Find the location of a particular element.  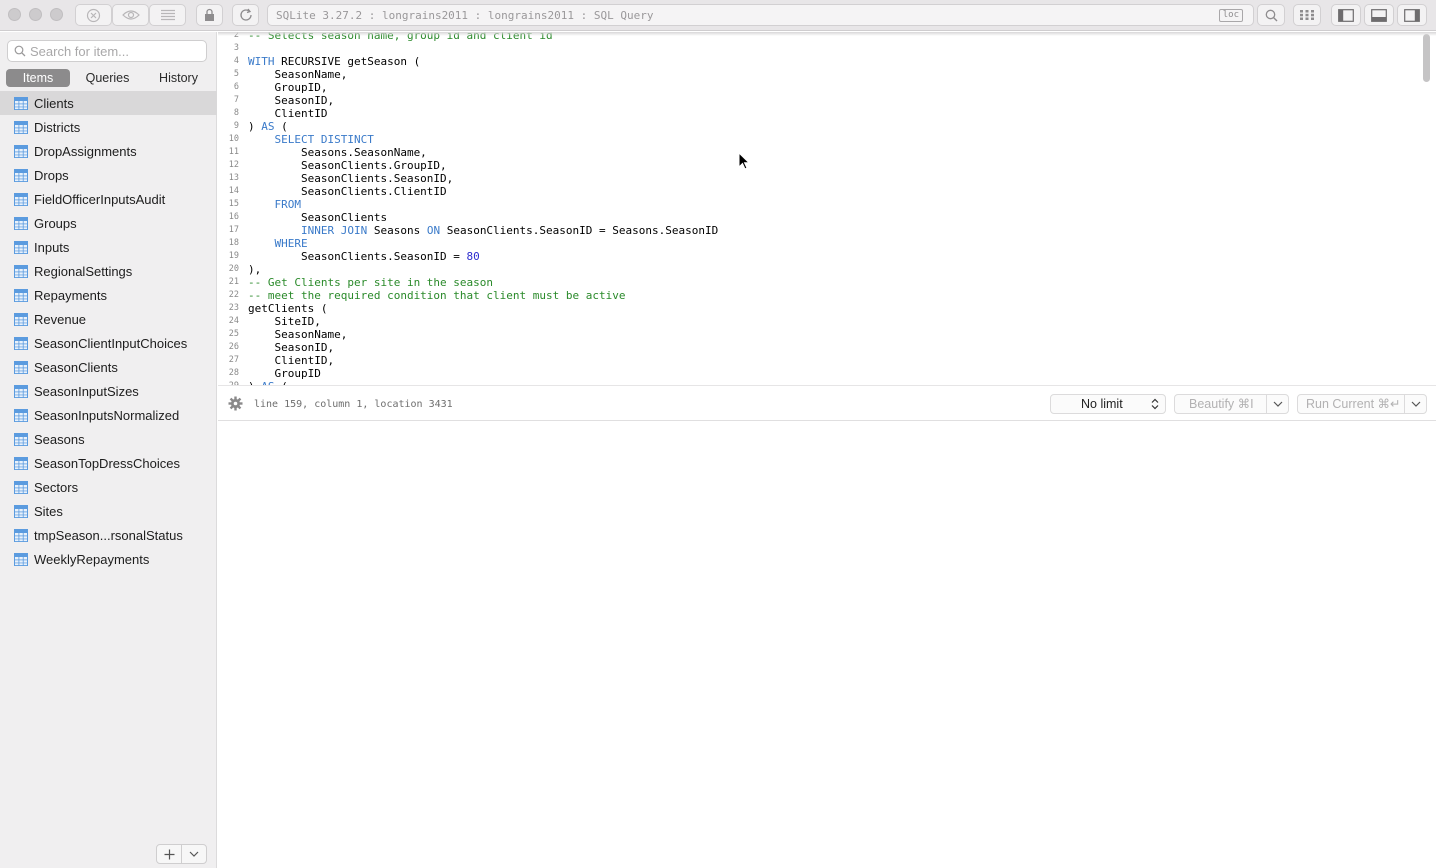

sidebar-item: SeasonTopDressChoices is located at coordinates (108, 463).